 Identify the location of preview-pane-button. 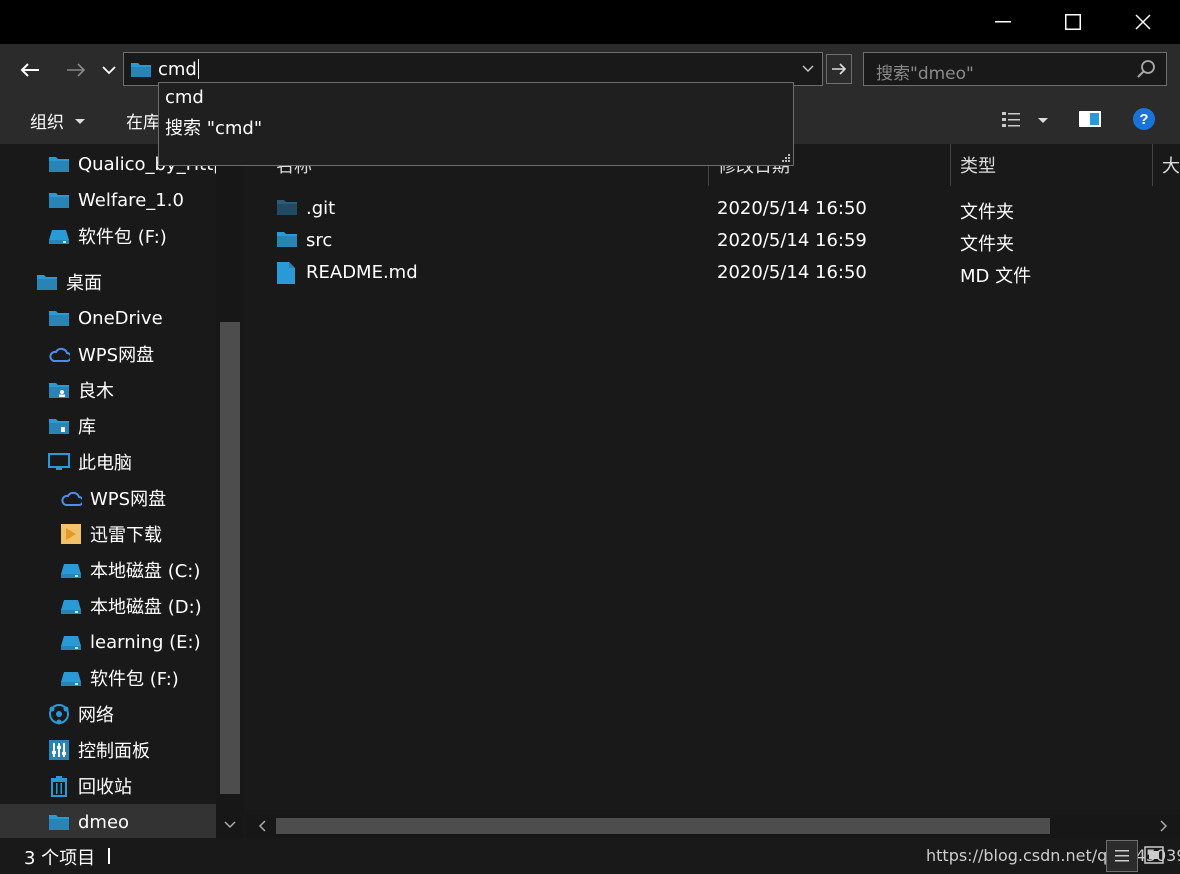
(1090, 121).